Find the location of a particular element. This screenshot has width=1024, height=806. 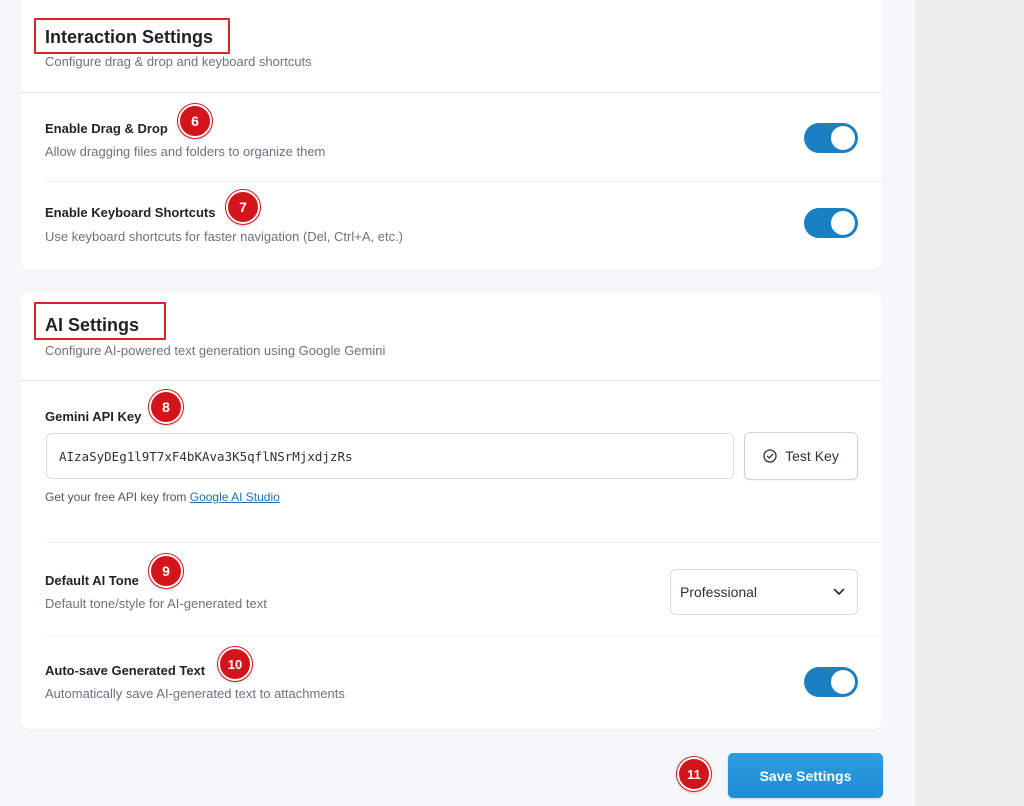

api-key-input: AIzaSyDEg1l9T7xF4bKAva3K5qflNSrMjxdjzRs is located at coordinates (390, 456).